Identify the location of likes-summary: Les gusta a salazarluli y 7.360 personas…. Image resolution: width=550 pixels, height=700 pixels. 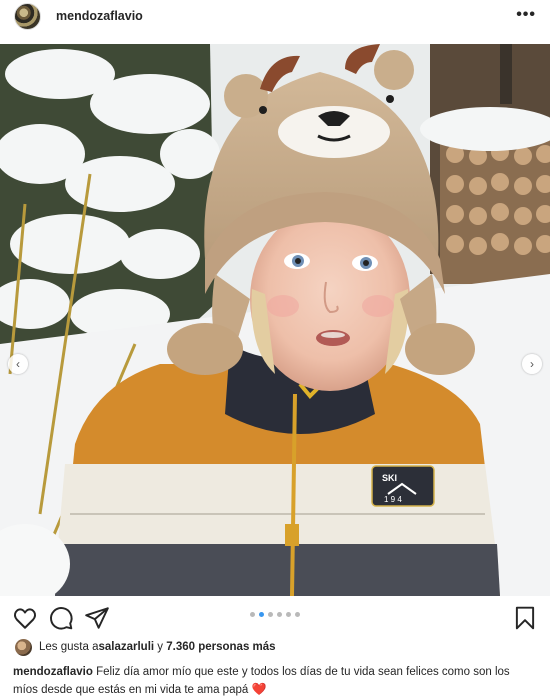
(145, 647).